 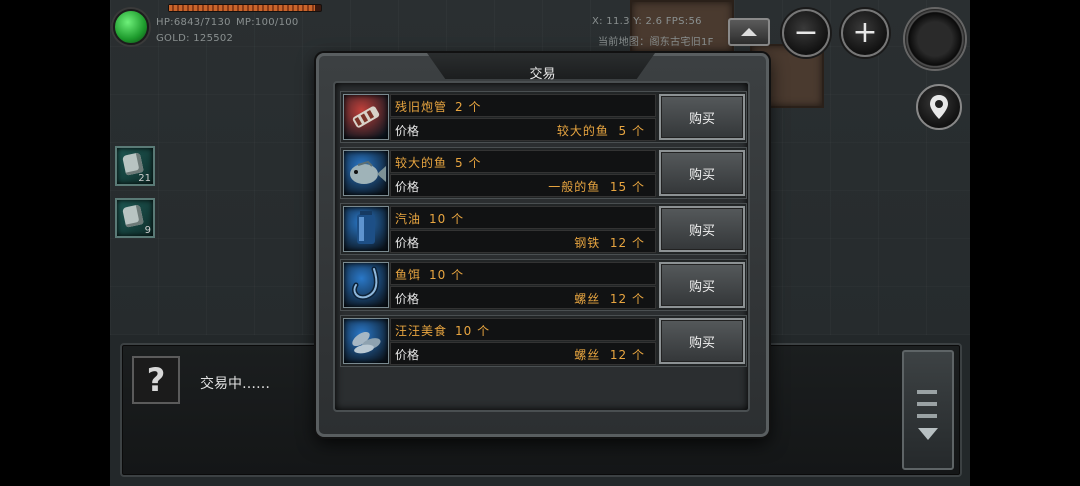 I want to click on item-name: 汪汪美食, so click(x=421, y=331).